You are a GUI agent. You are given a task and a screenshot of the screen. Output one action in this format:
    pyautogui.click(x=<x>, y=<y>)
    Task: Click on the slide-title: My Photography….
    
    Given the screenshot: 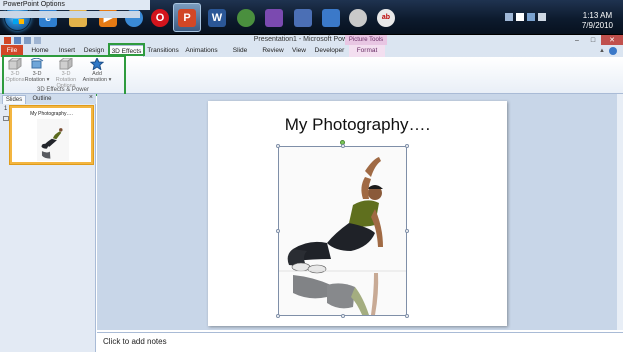 What is the action you would take?
    pyautogui.click(x=357, y=125)
    